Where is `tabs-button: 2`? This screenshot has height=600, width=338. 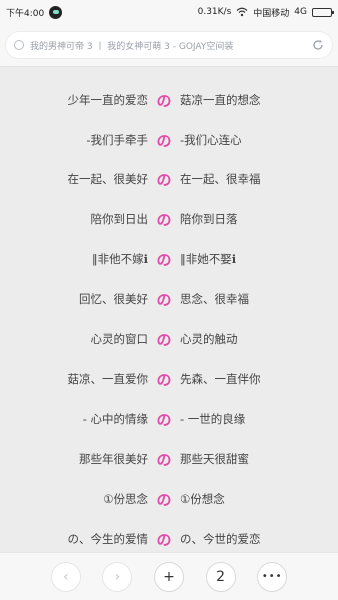 tabs-button: 2 is located at coordinates (220, 576).